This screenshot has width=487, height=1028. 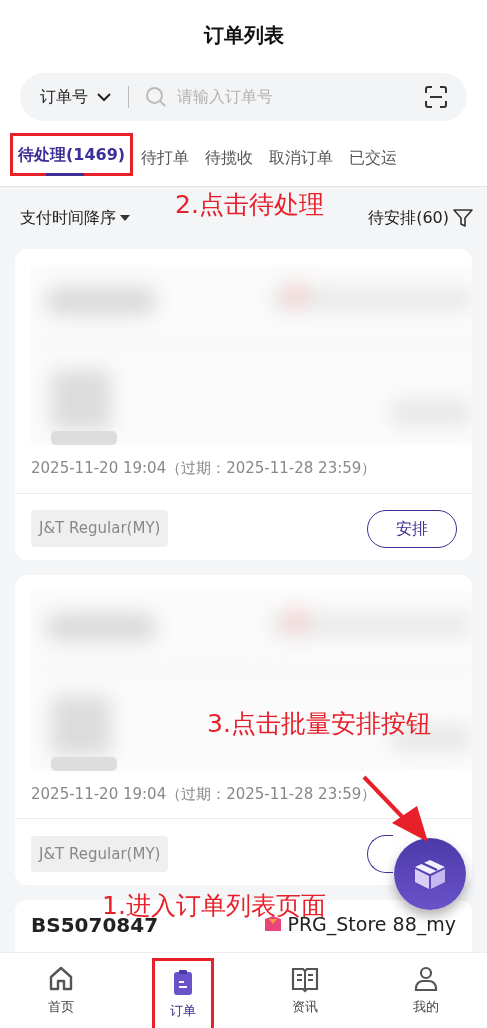 I want to click on search-type-dropdown: 订单号, so click(x=76, y=97).